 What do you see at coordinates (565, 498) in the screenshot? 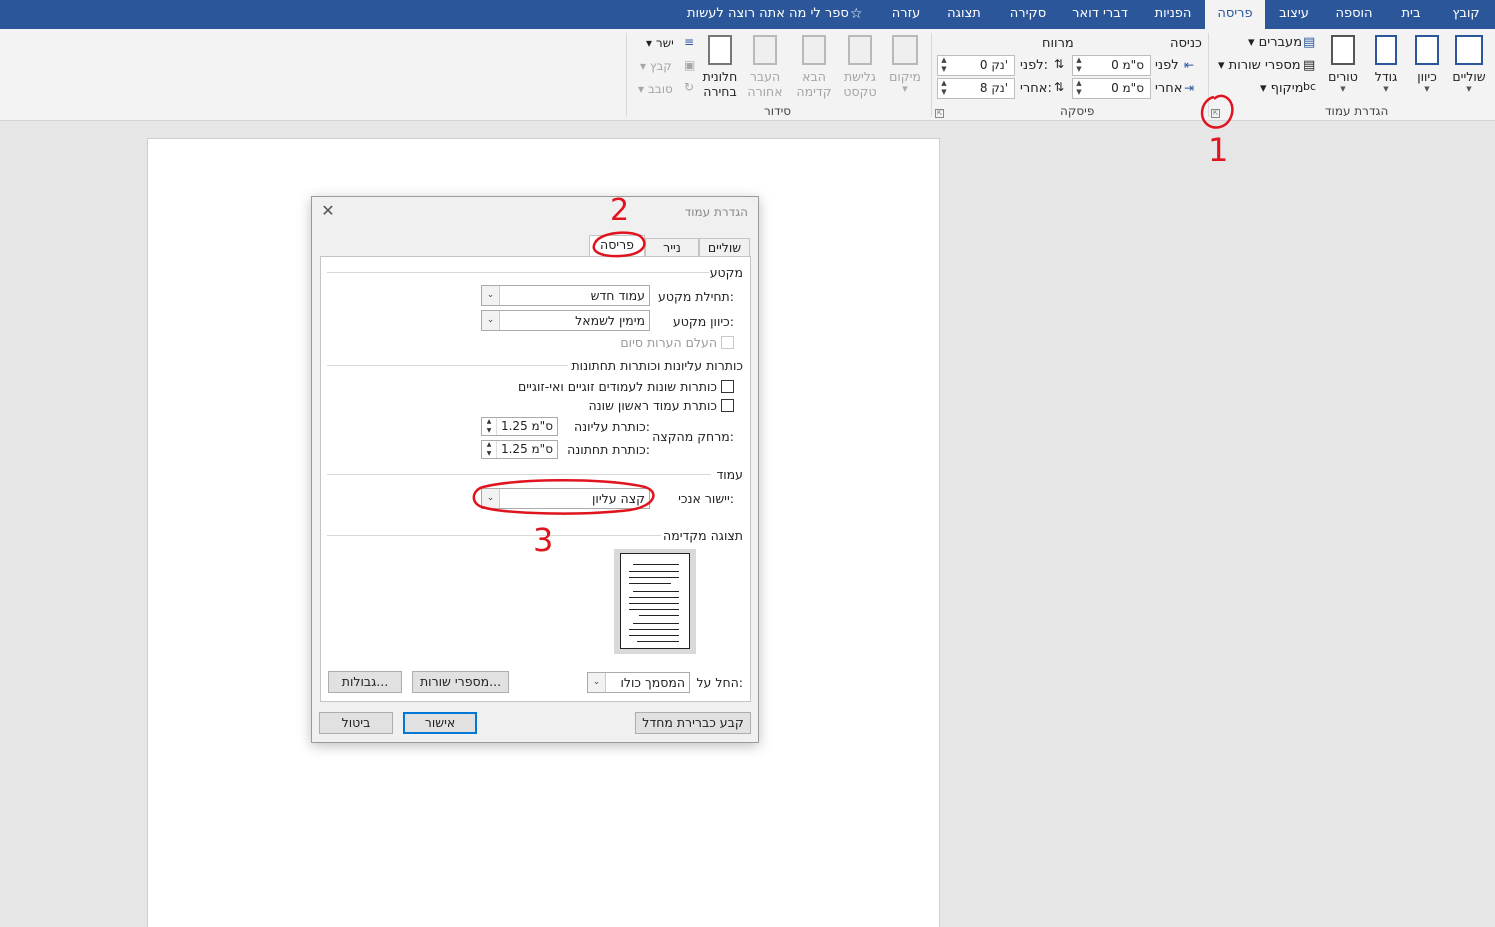
I see `vertical-alignment-select: ⌄ קצה עליון` at bounding box center [565, 498].